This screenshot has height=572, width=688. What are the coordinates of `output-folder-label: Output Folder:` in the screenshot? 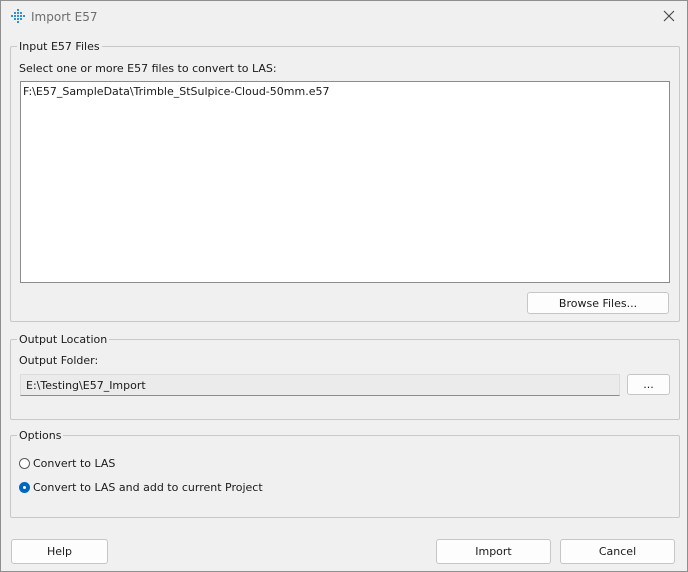 It's located at (59, 360).